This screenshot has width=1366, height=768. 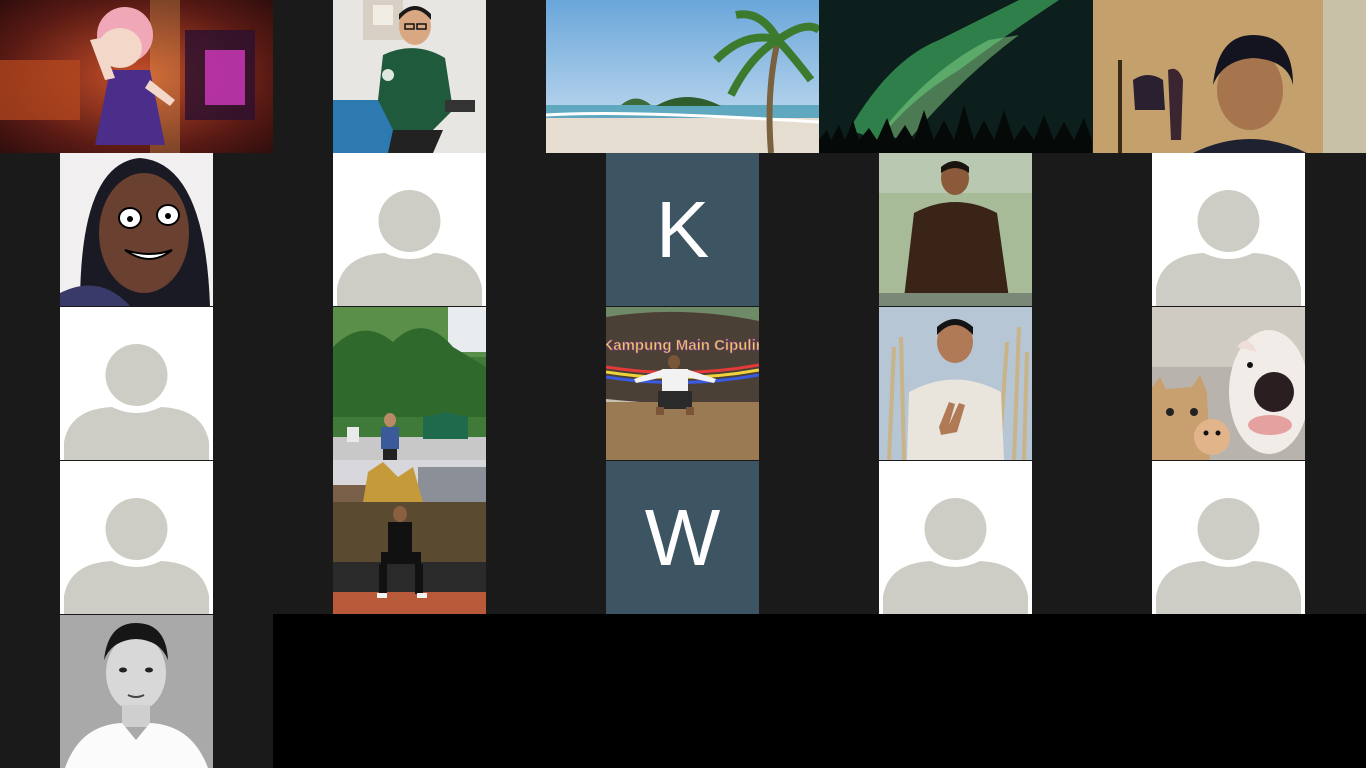 I want to click on forest-fountain-collage-image, so click(x=409, y=460).